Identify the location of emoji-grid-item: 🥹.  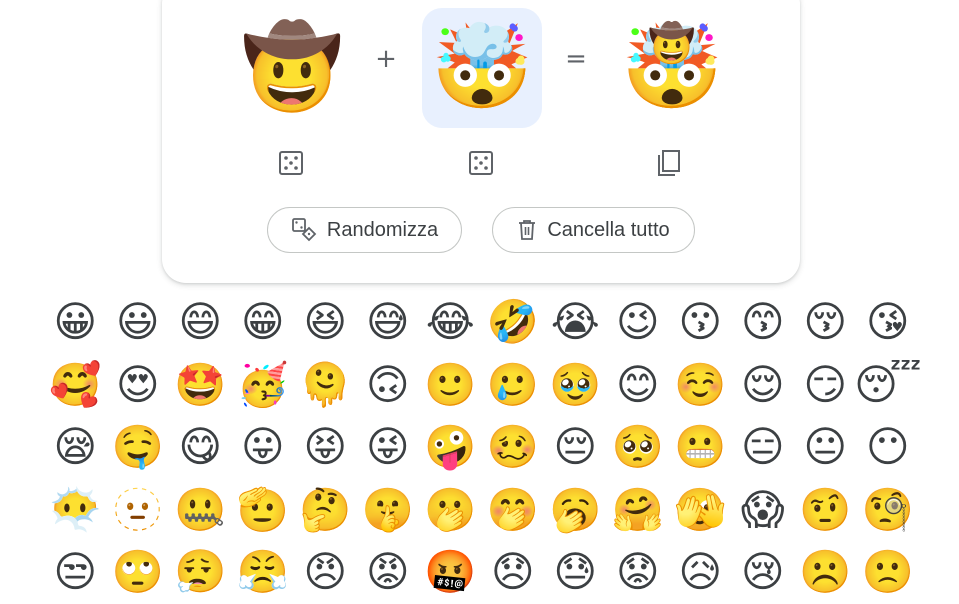
(575, 385).